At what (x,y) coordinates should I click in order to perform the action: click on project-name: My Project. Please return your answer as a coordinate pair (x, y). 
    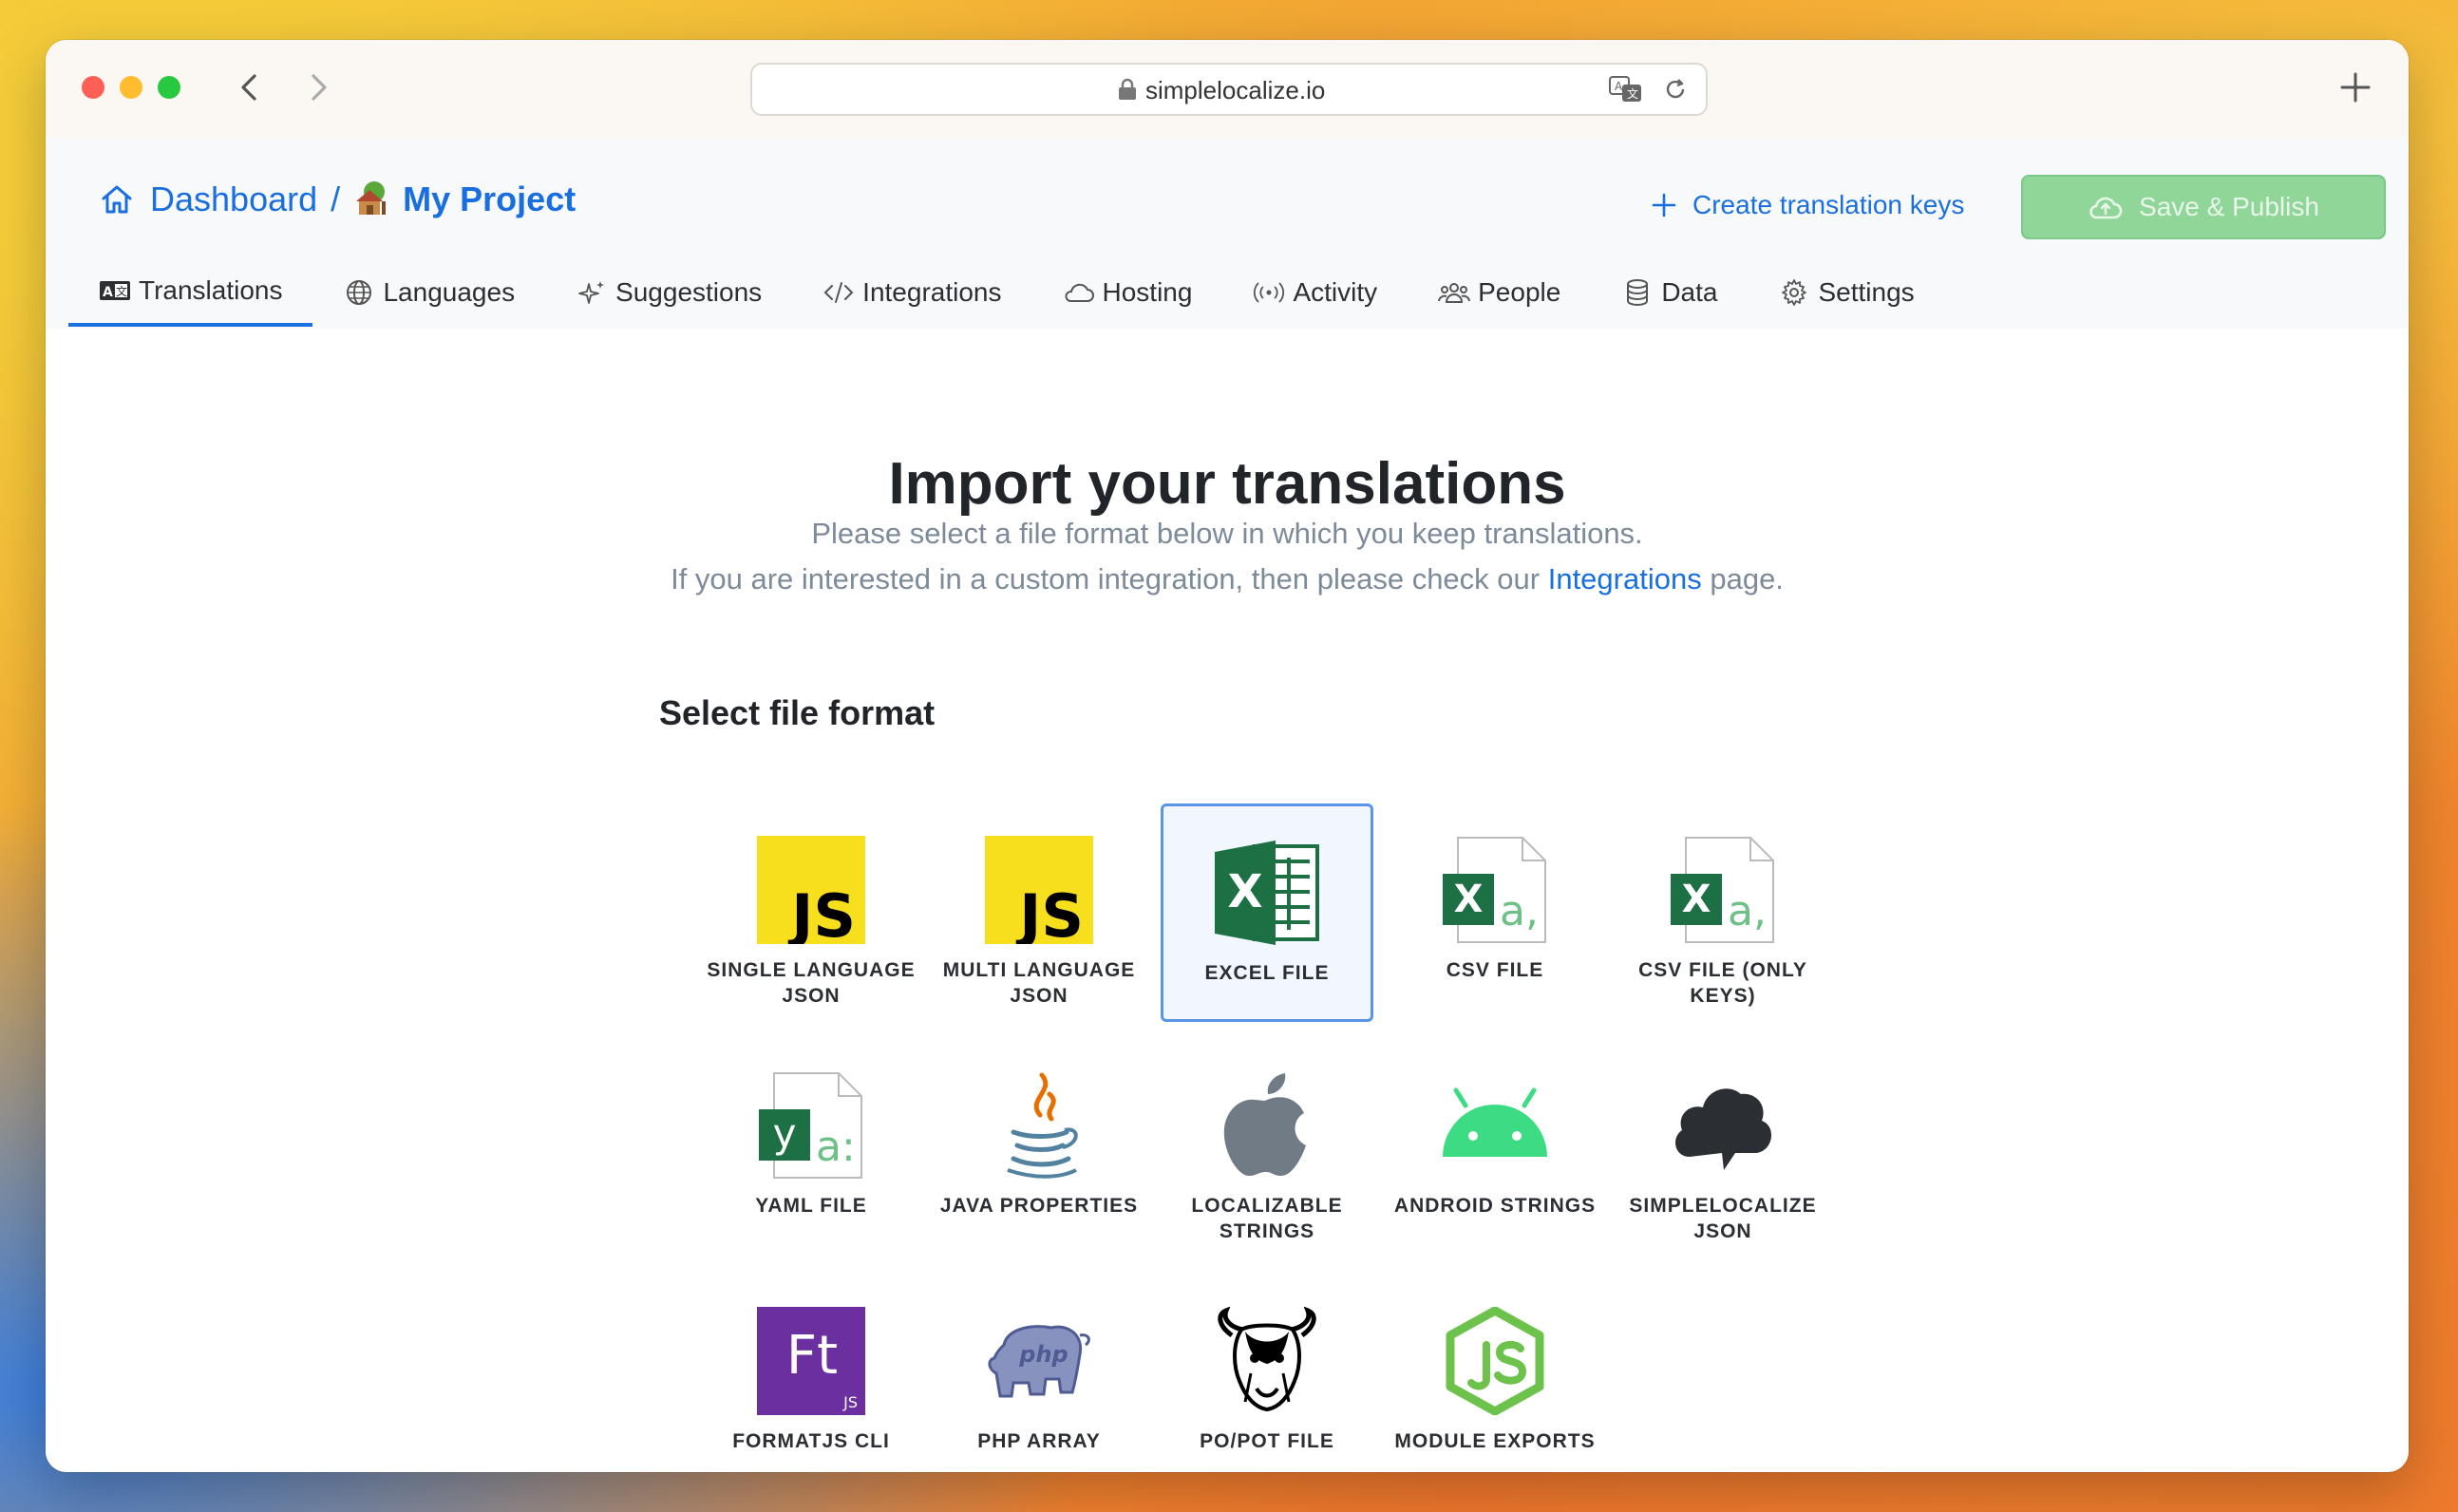
    Looking at the image, I should click on (490, 200).